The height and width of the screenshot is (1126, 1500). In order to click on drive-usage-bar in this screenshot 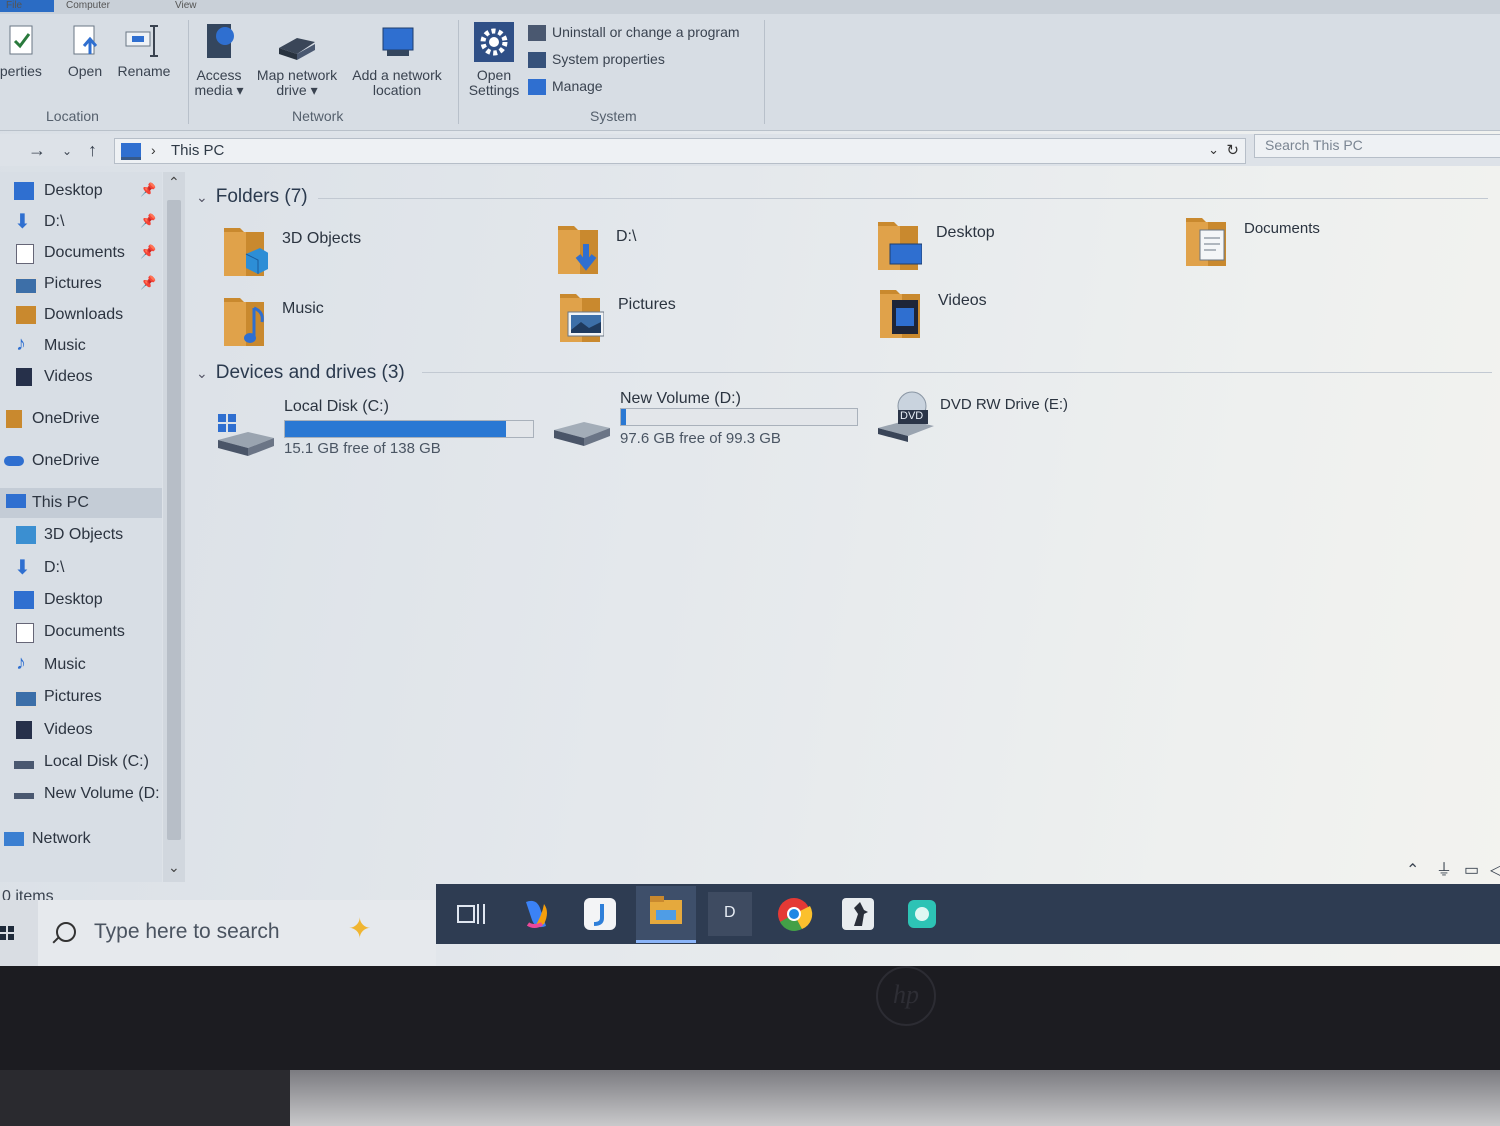, I will do `click(739, 417)`.